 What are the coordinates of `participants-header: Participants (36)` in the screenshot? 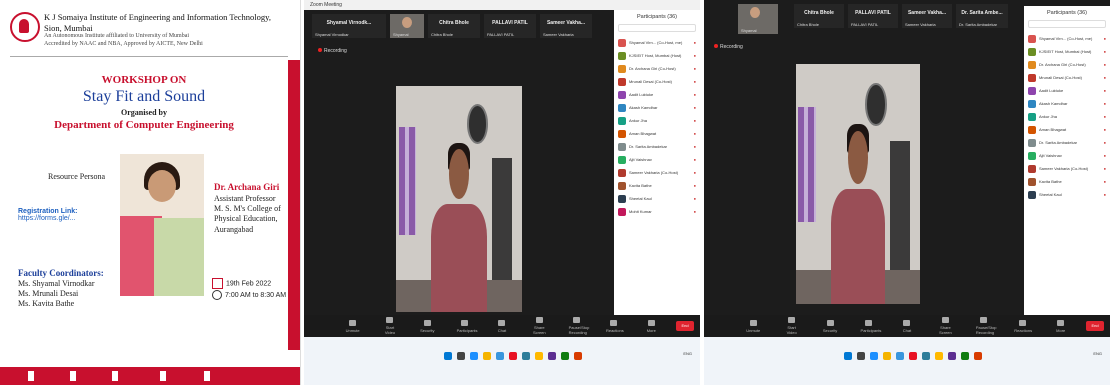 It's located at (657, 17).